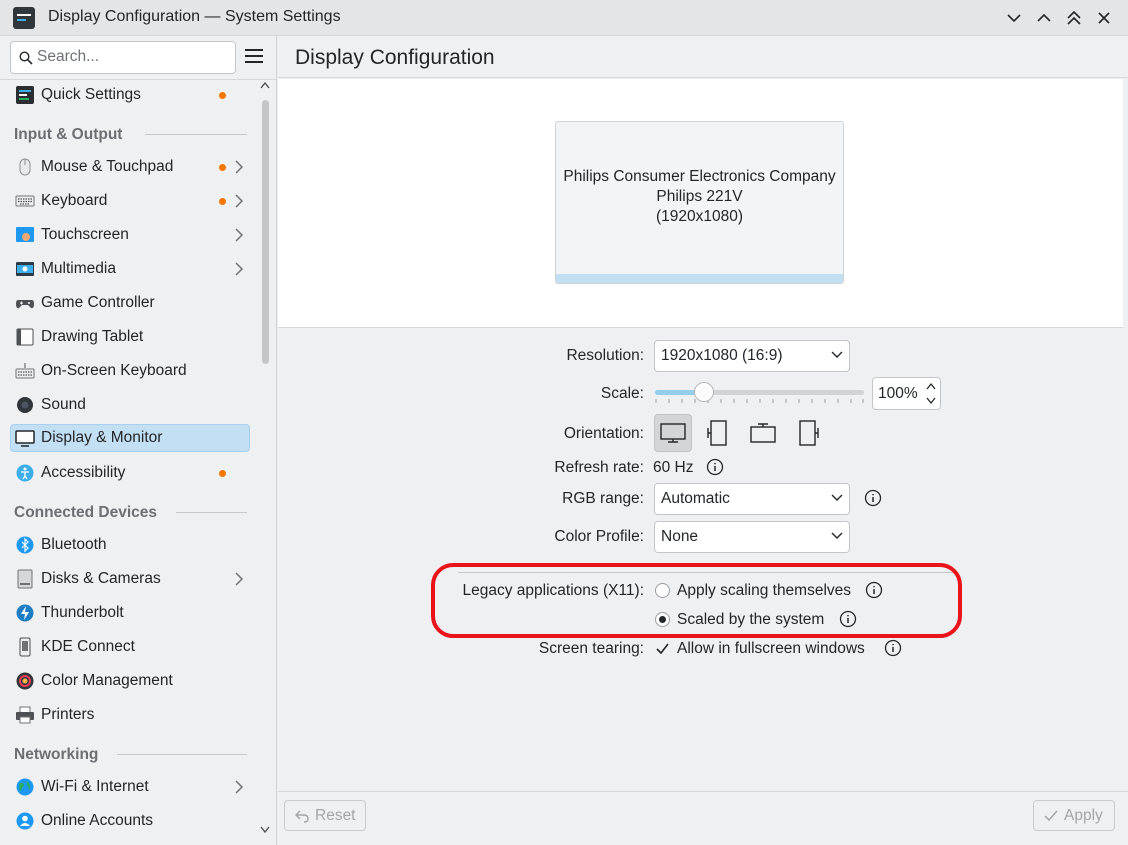  Describe the element at coordinates (130, 438) in the screenshot. I see `sidebar-item-display-monitor: Display & Monitor` at that location.